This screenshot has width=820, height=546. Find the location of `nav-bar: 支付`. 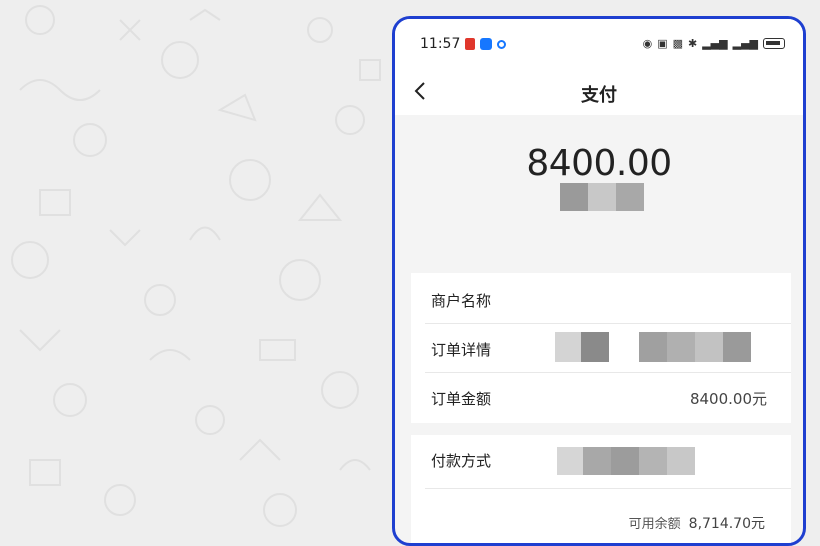

nav-bar: 支付 is located at coordinates (599, 93).